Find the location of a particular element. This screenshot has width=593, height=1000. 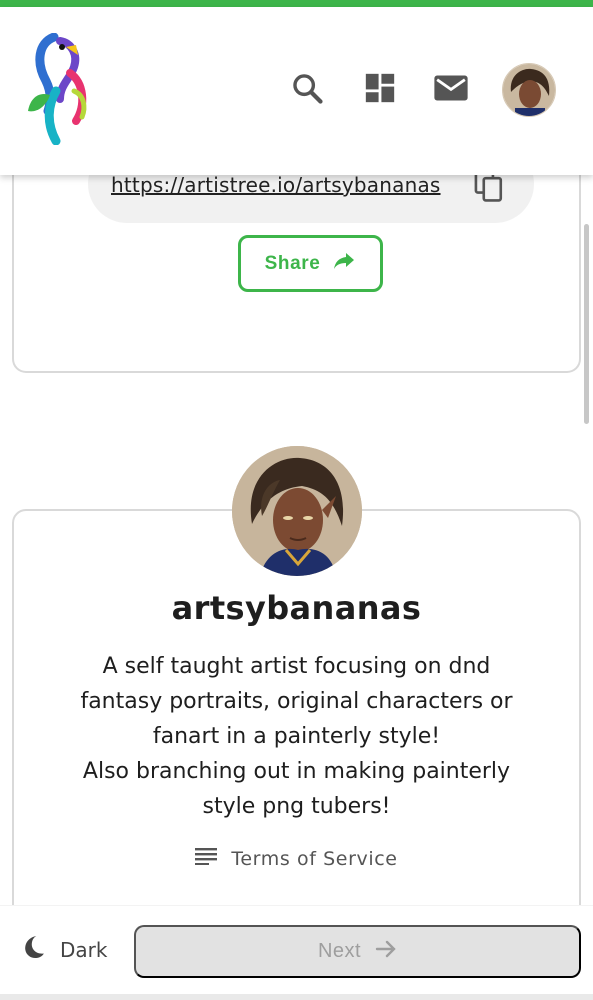

bio-line: fanart in a painterly style! is located at coordinates (296, 736).